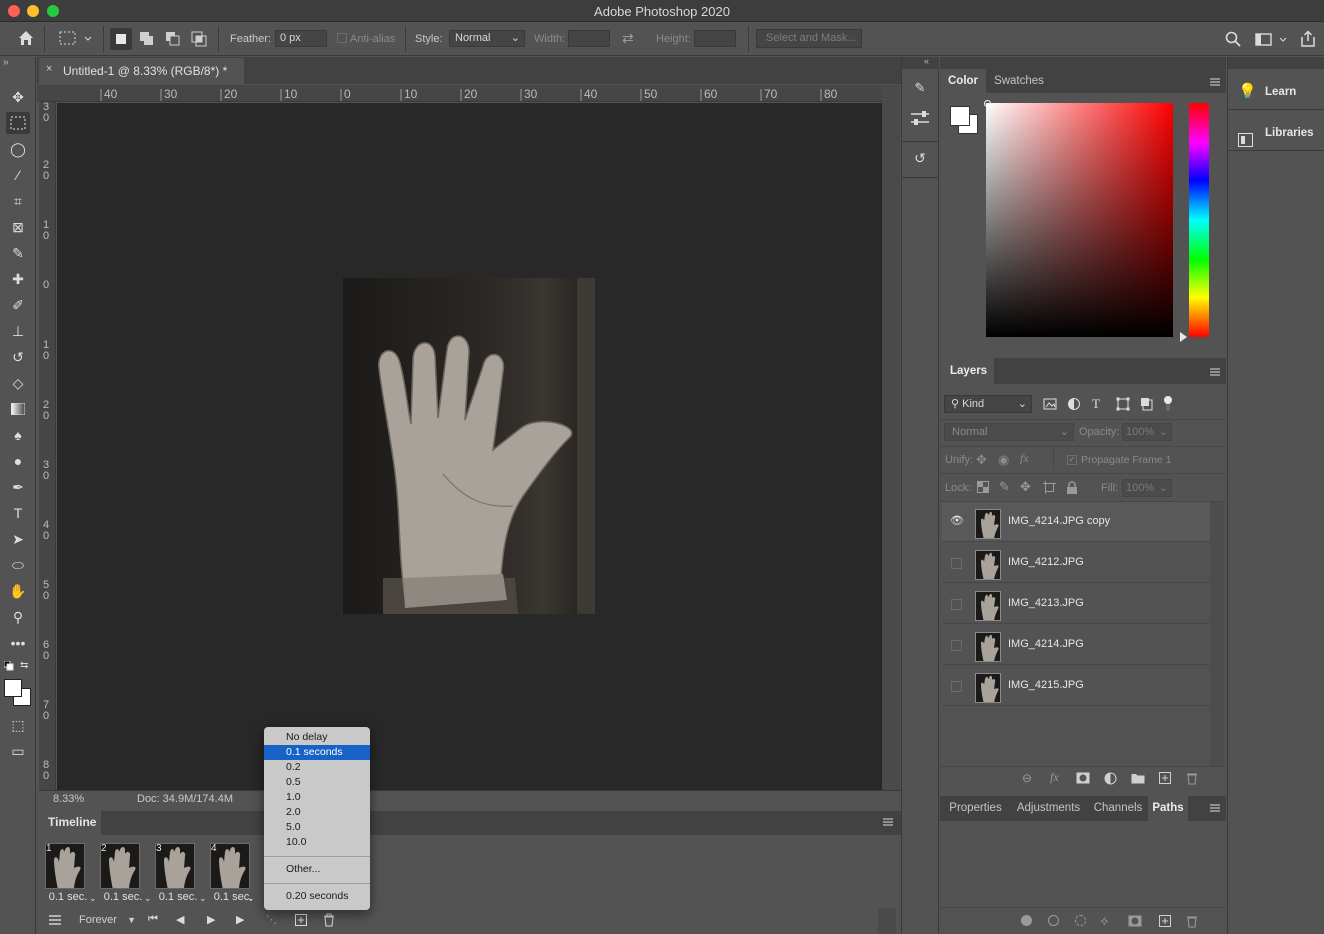  What do you see at coordinates (1027, 778) in the screenshot?
I see `link-layers-icon: ⊖` at bounding box center [1027, 778].